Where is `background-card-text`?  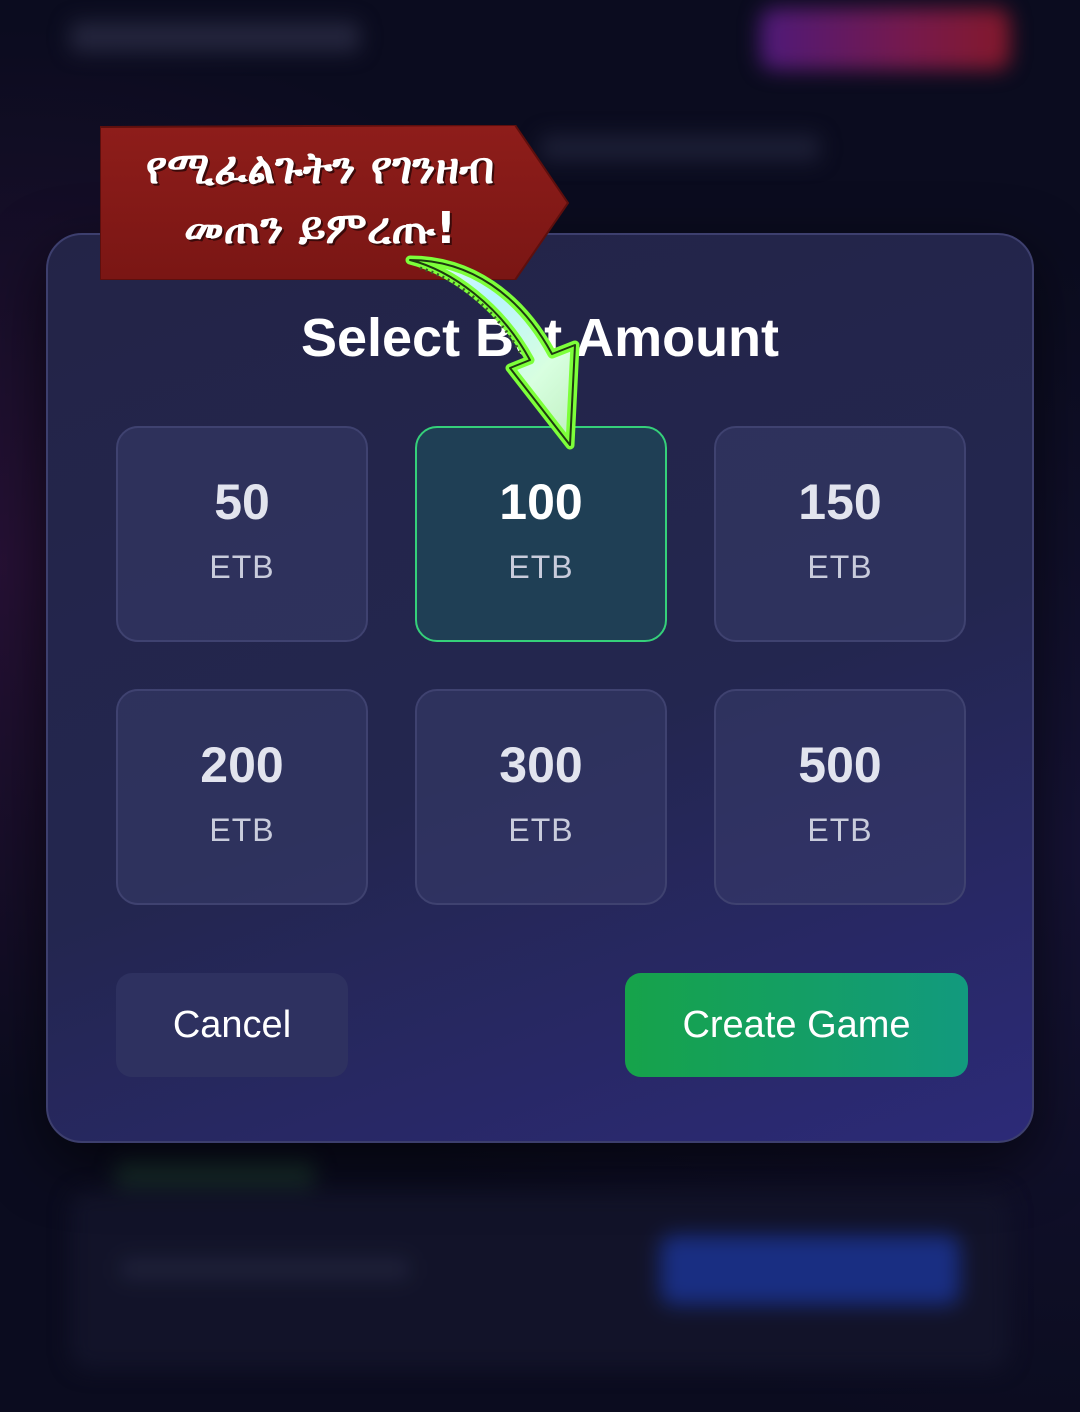 background-card-text is located at coordinates (265, 1269).